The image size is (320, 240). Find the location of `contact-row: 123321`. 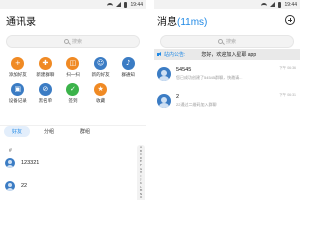

contact-row: 123321 is located at coordinates (67, 163).